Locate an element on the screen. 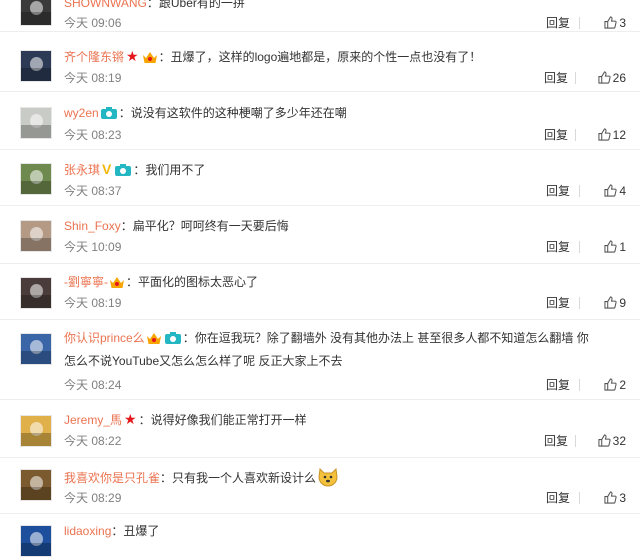  comment-text: ：平面化的图标太恶心了 is located at coordinates (192, 282).